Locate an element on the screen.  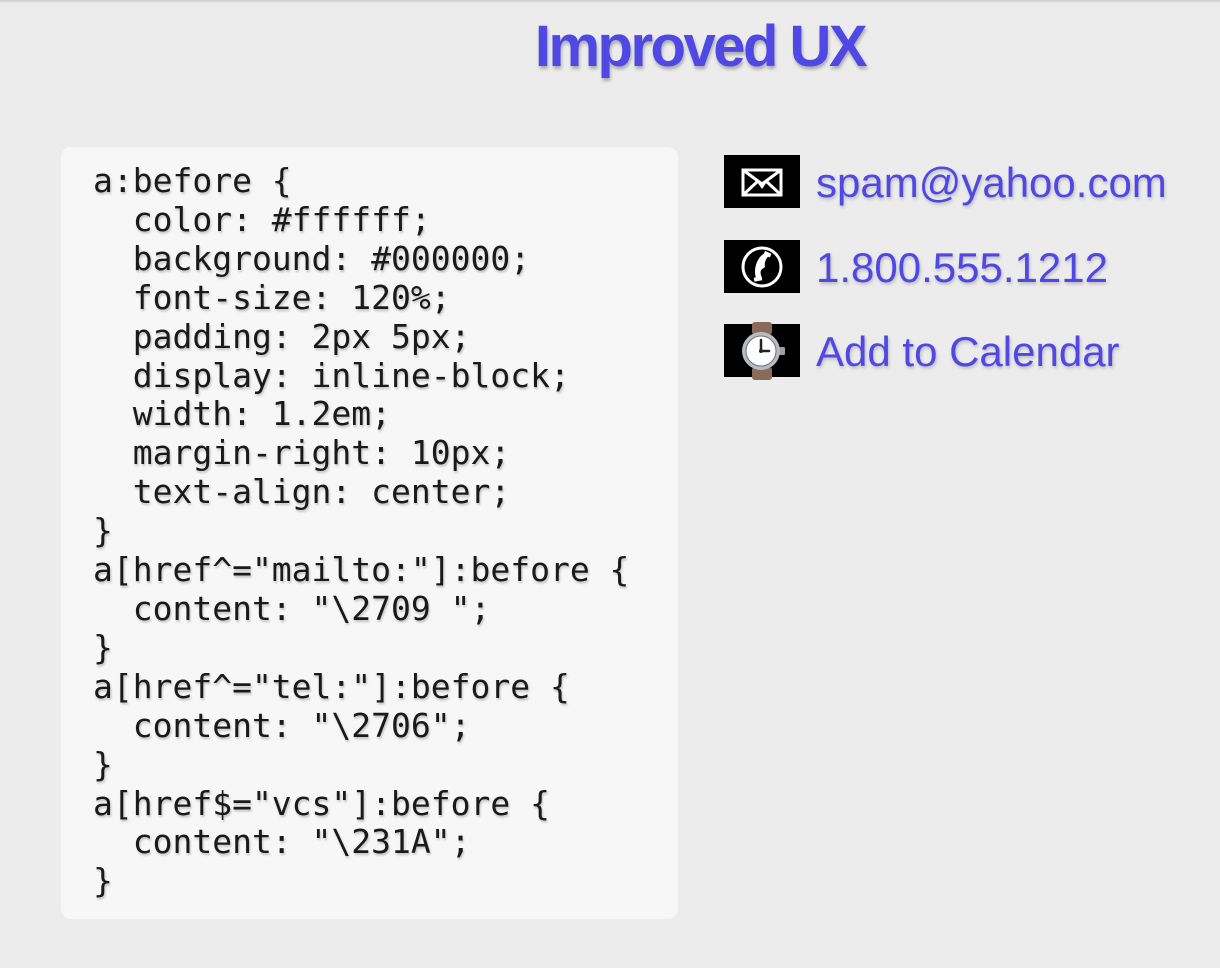
code-line: width: 1.2em; is located at coordinates (242, 414).